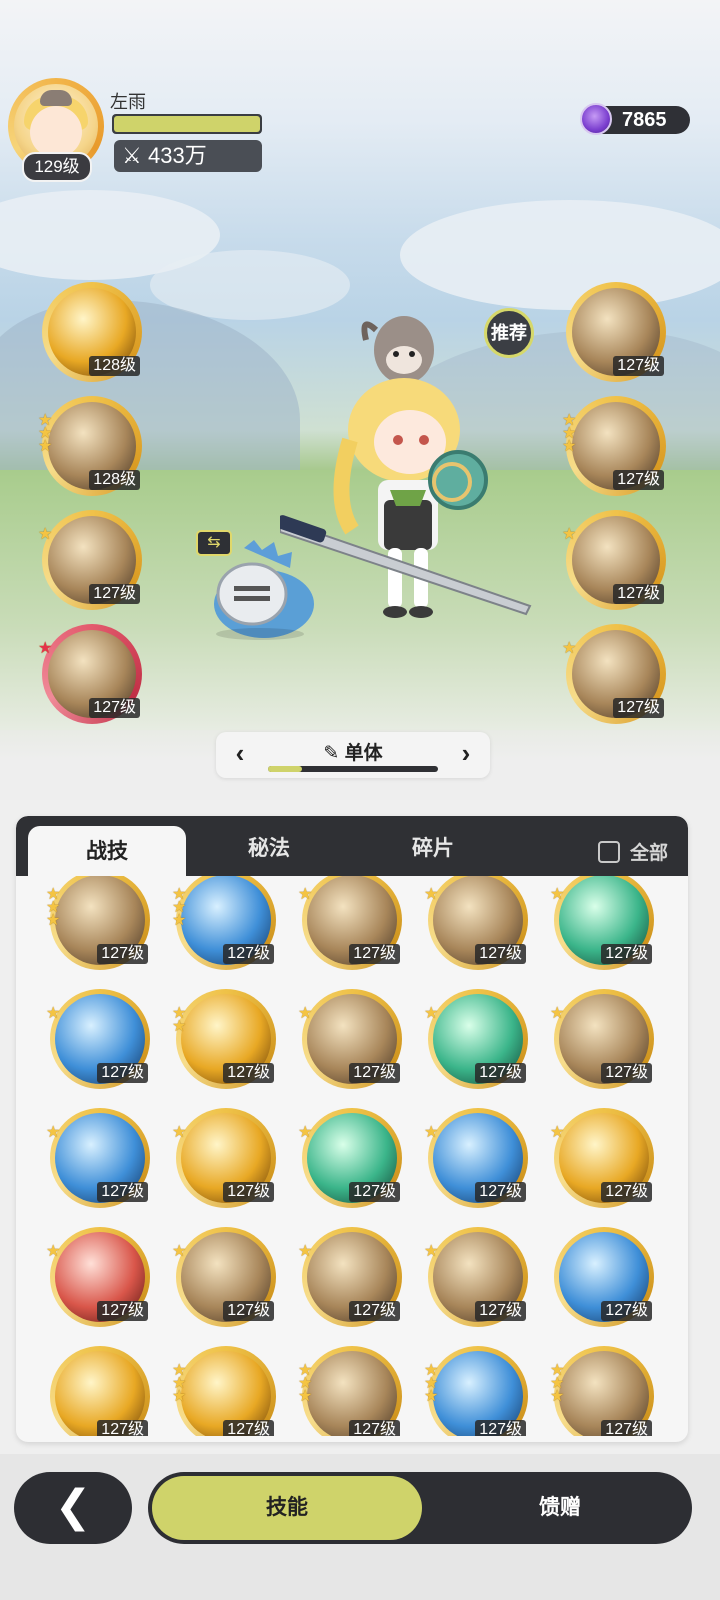 The width and height of the screenshot is (720, 1600). I want to click on skill-slot: 128级, so click(92, 332).